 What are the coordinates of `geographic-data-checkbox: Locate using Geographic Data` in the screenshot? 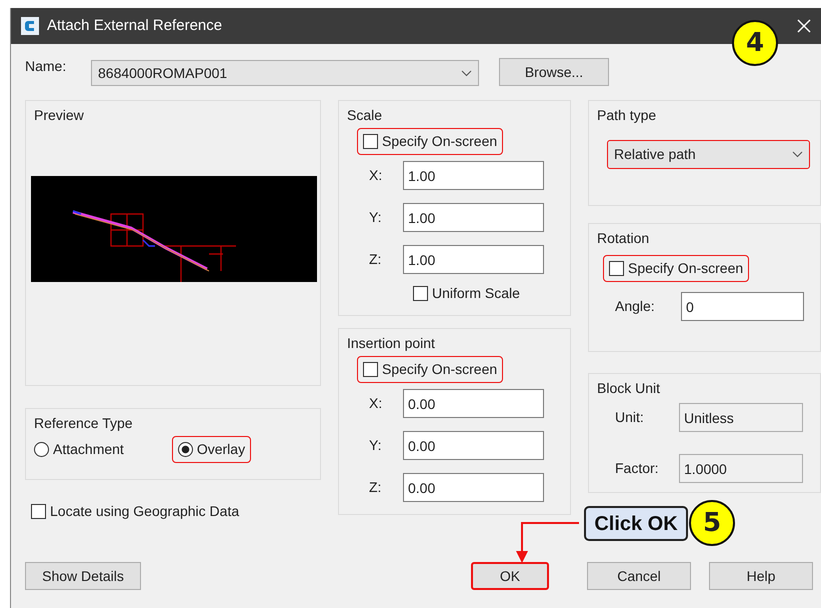 It's located at (135, 511).